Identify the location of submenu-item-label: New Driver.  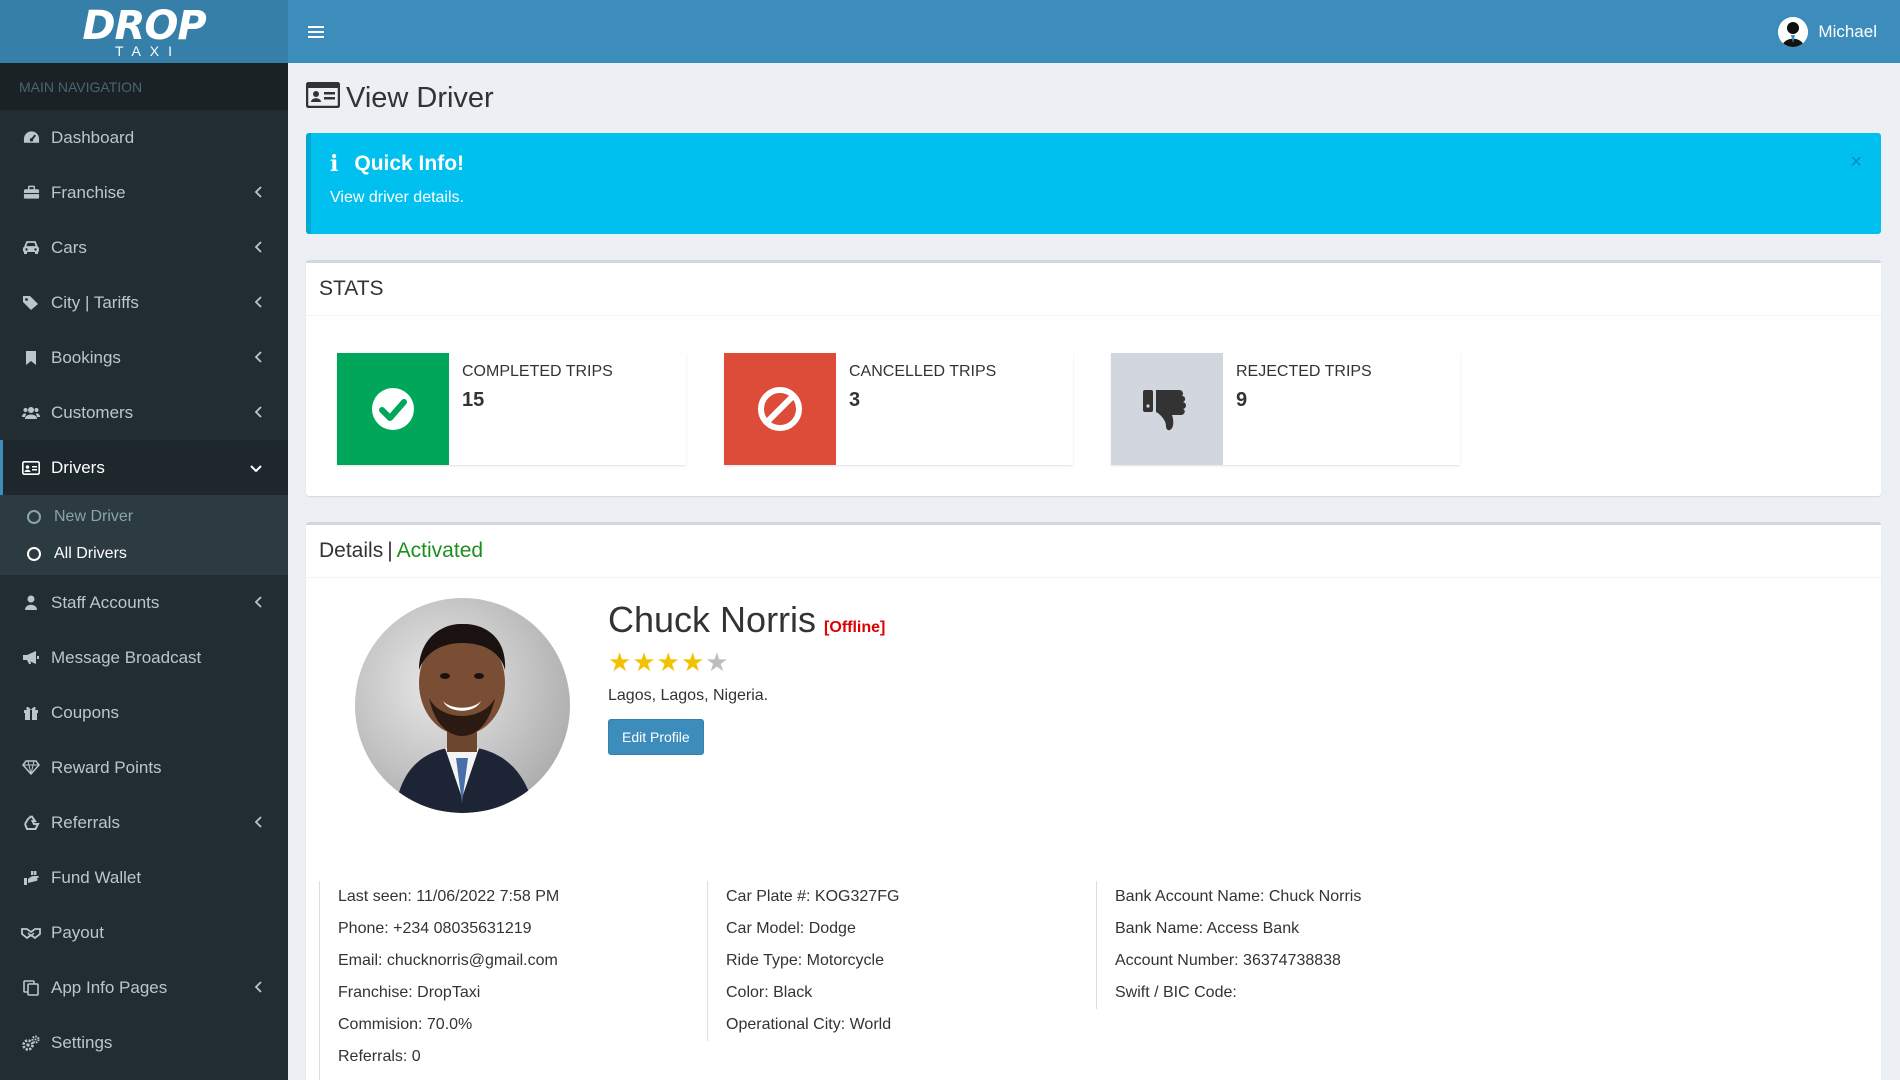
(94, 516).